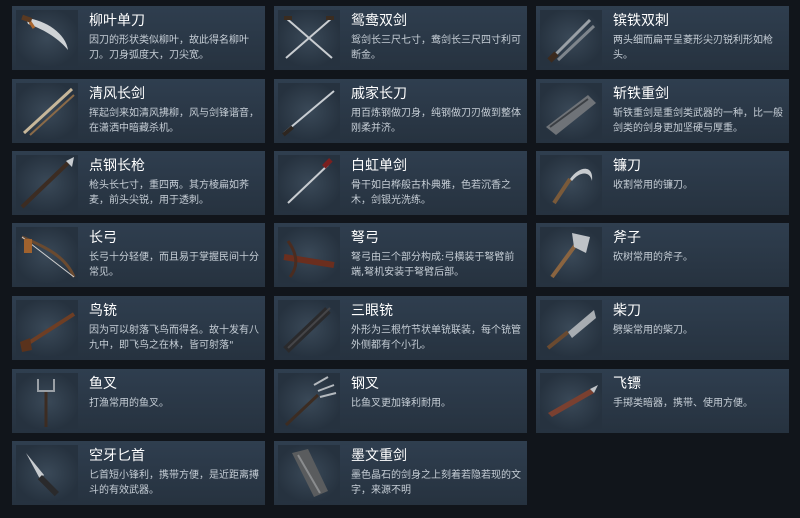 This screenshot has height=518, width=800. Describe the element at coordinates (571, 328) in the screenshot. I see `machete-icon` at that location.